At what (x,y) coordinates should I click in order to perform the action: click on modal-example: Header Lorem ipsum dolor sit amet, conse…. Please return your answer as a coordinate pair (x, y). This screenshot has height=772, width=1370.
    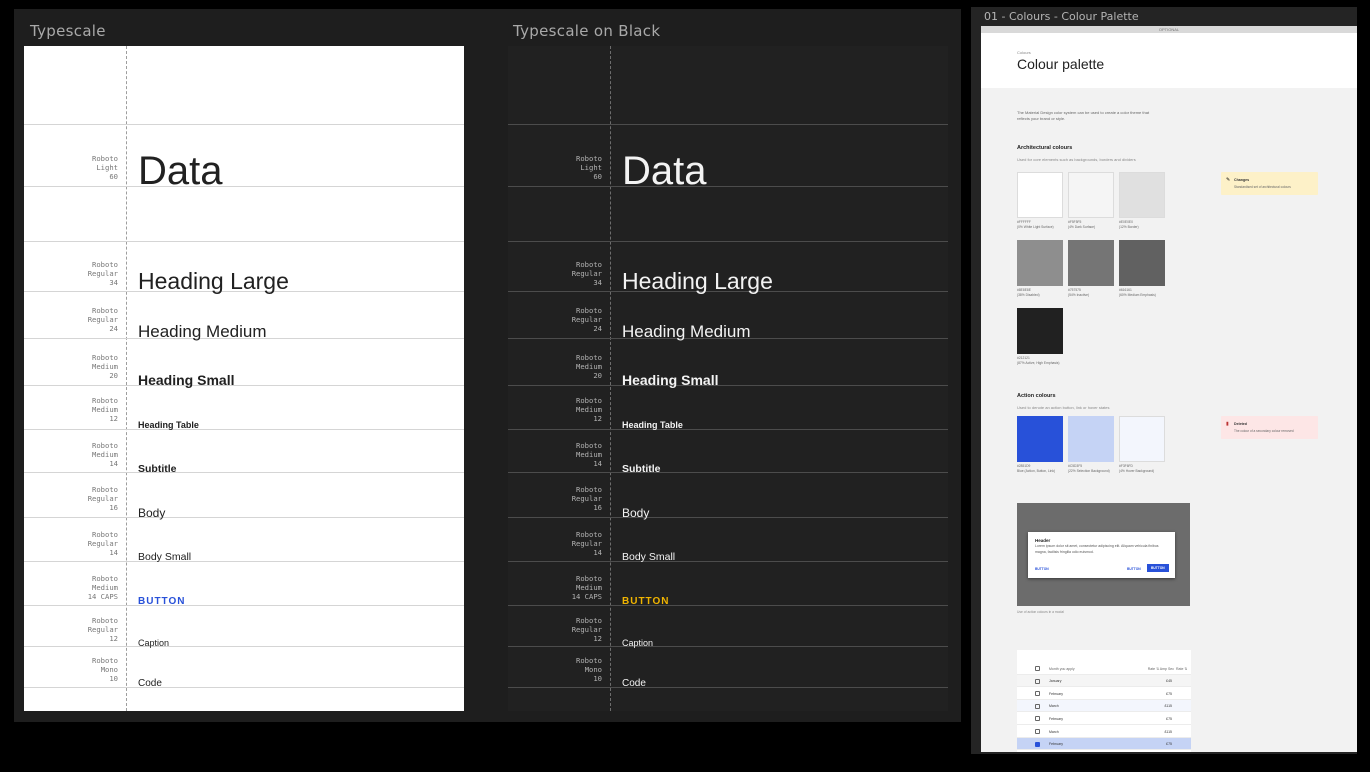
    Looking at the image, I should click on (1101, 555).